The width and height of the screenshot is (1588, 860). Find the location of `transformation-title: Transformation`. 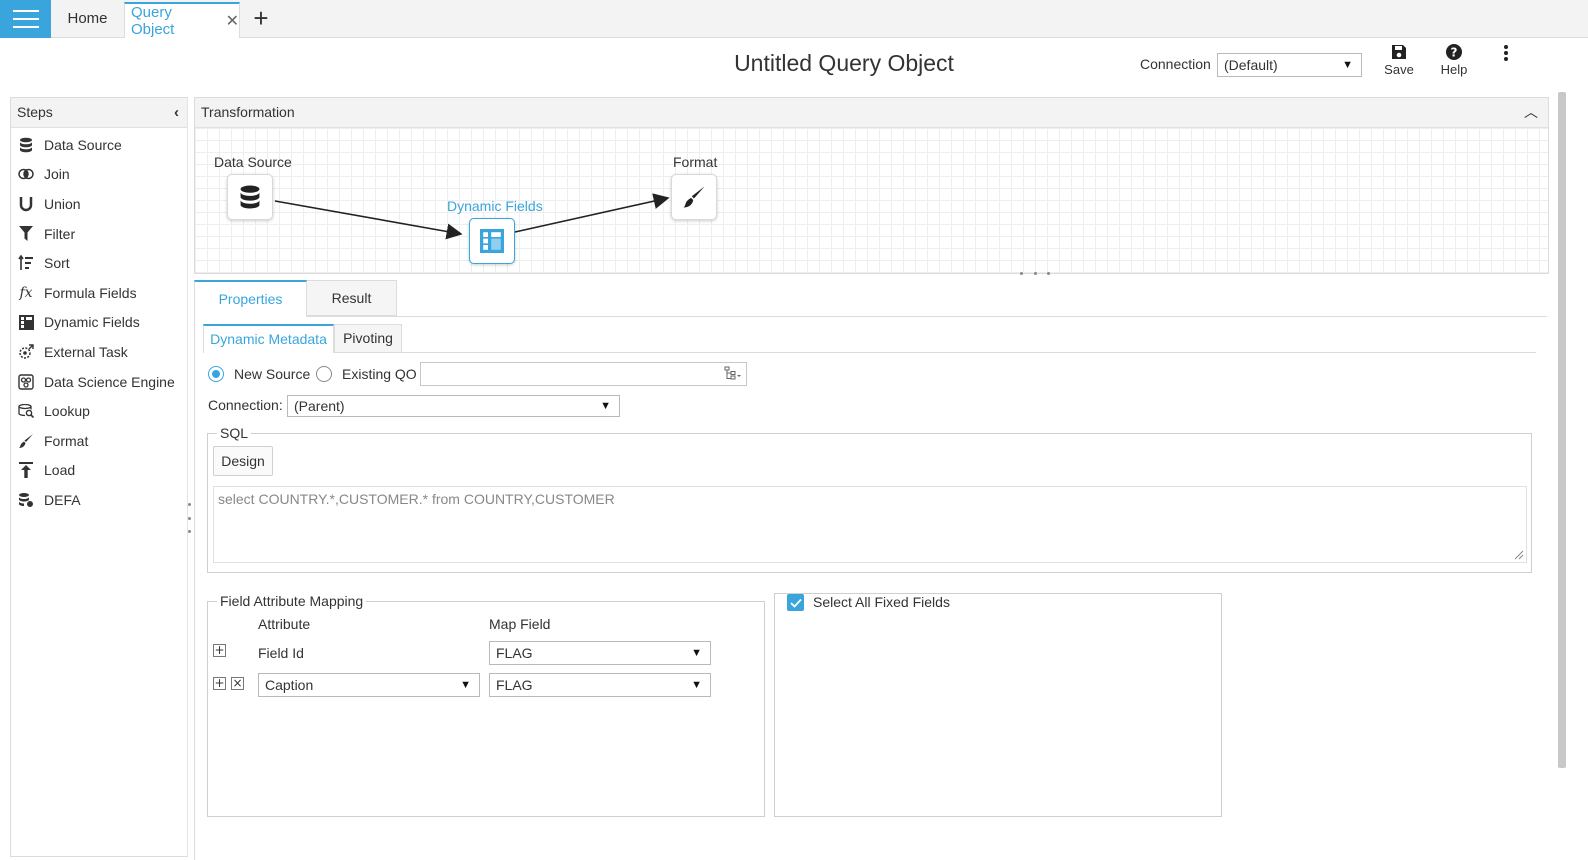

transformation-title: Transformation is located at coordinates (248, 112).